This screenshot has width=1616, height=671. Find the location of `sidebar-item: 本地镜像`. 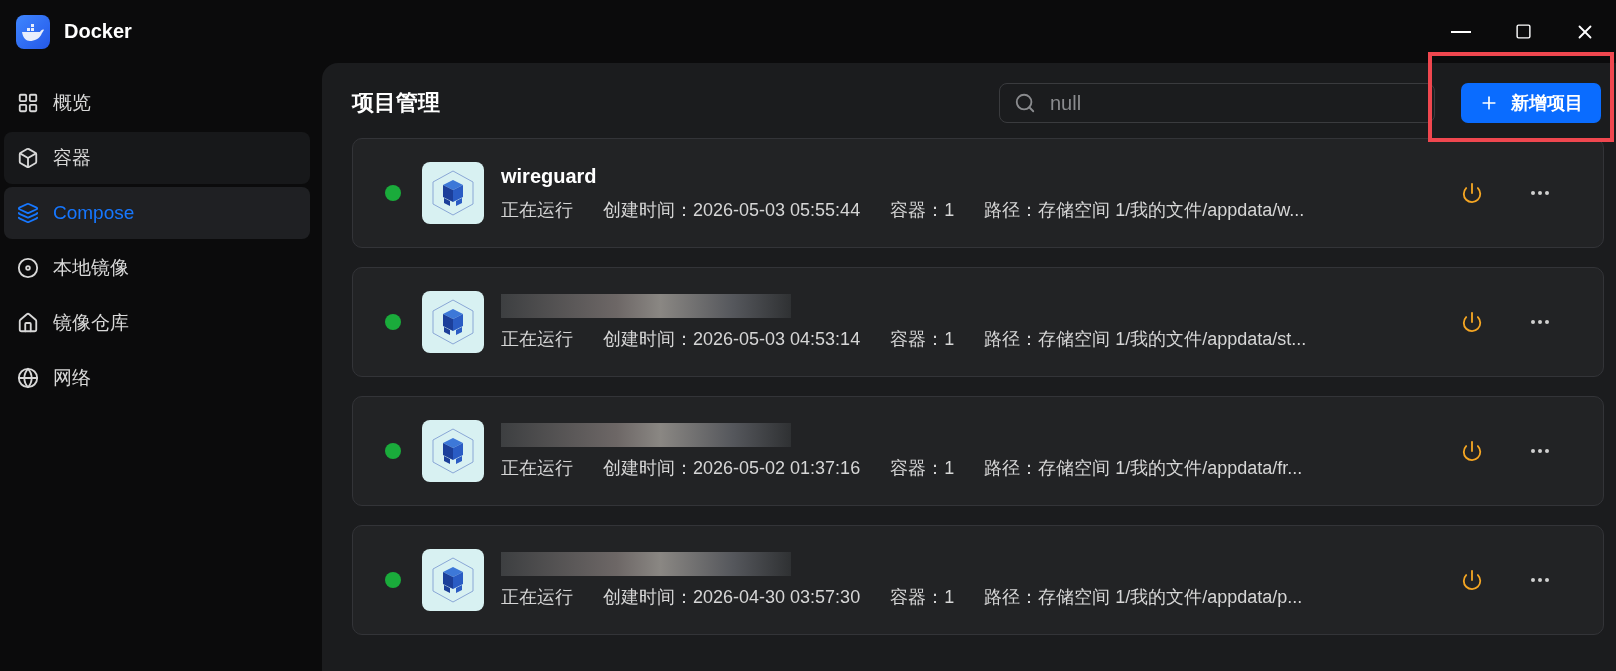

sidebar-item: 本地镜像 is located at coordinates (157, 268).